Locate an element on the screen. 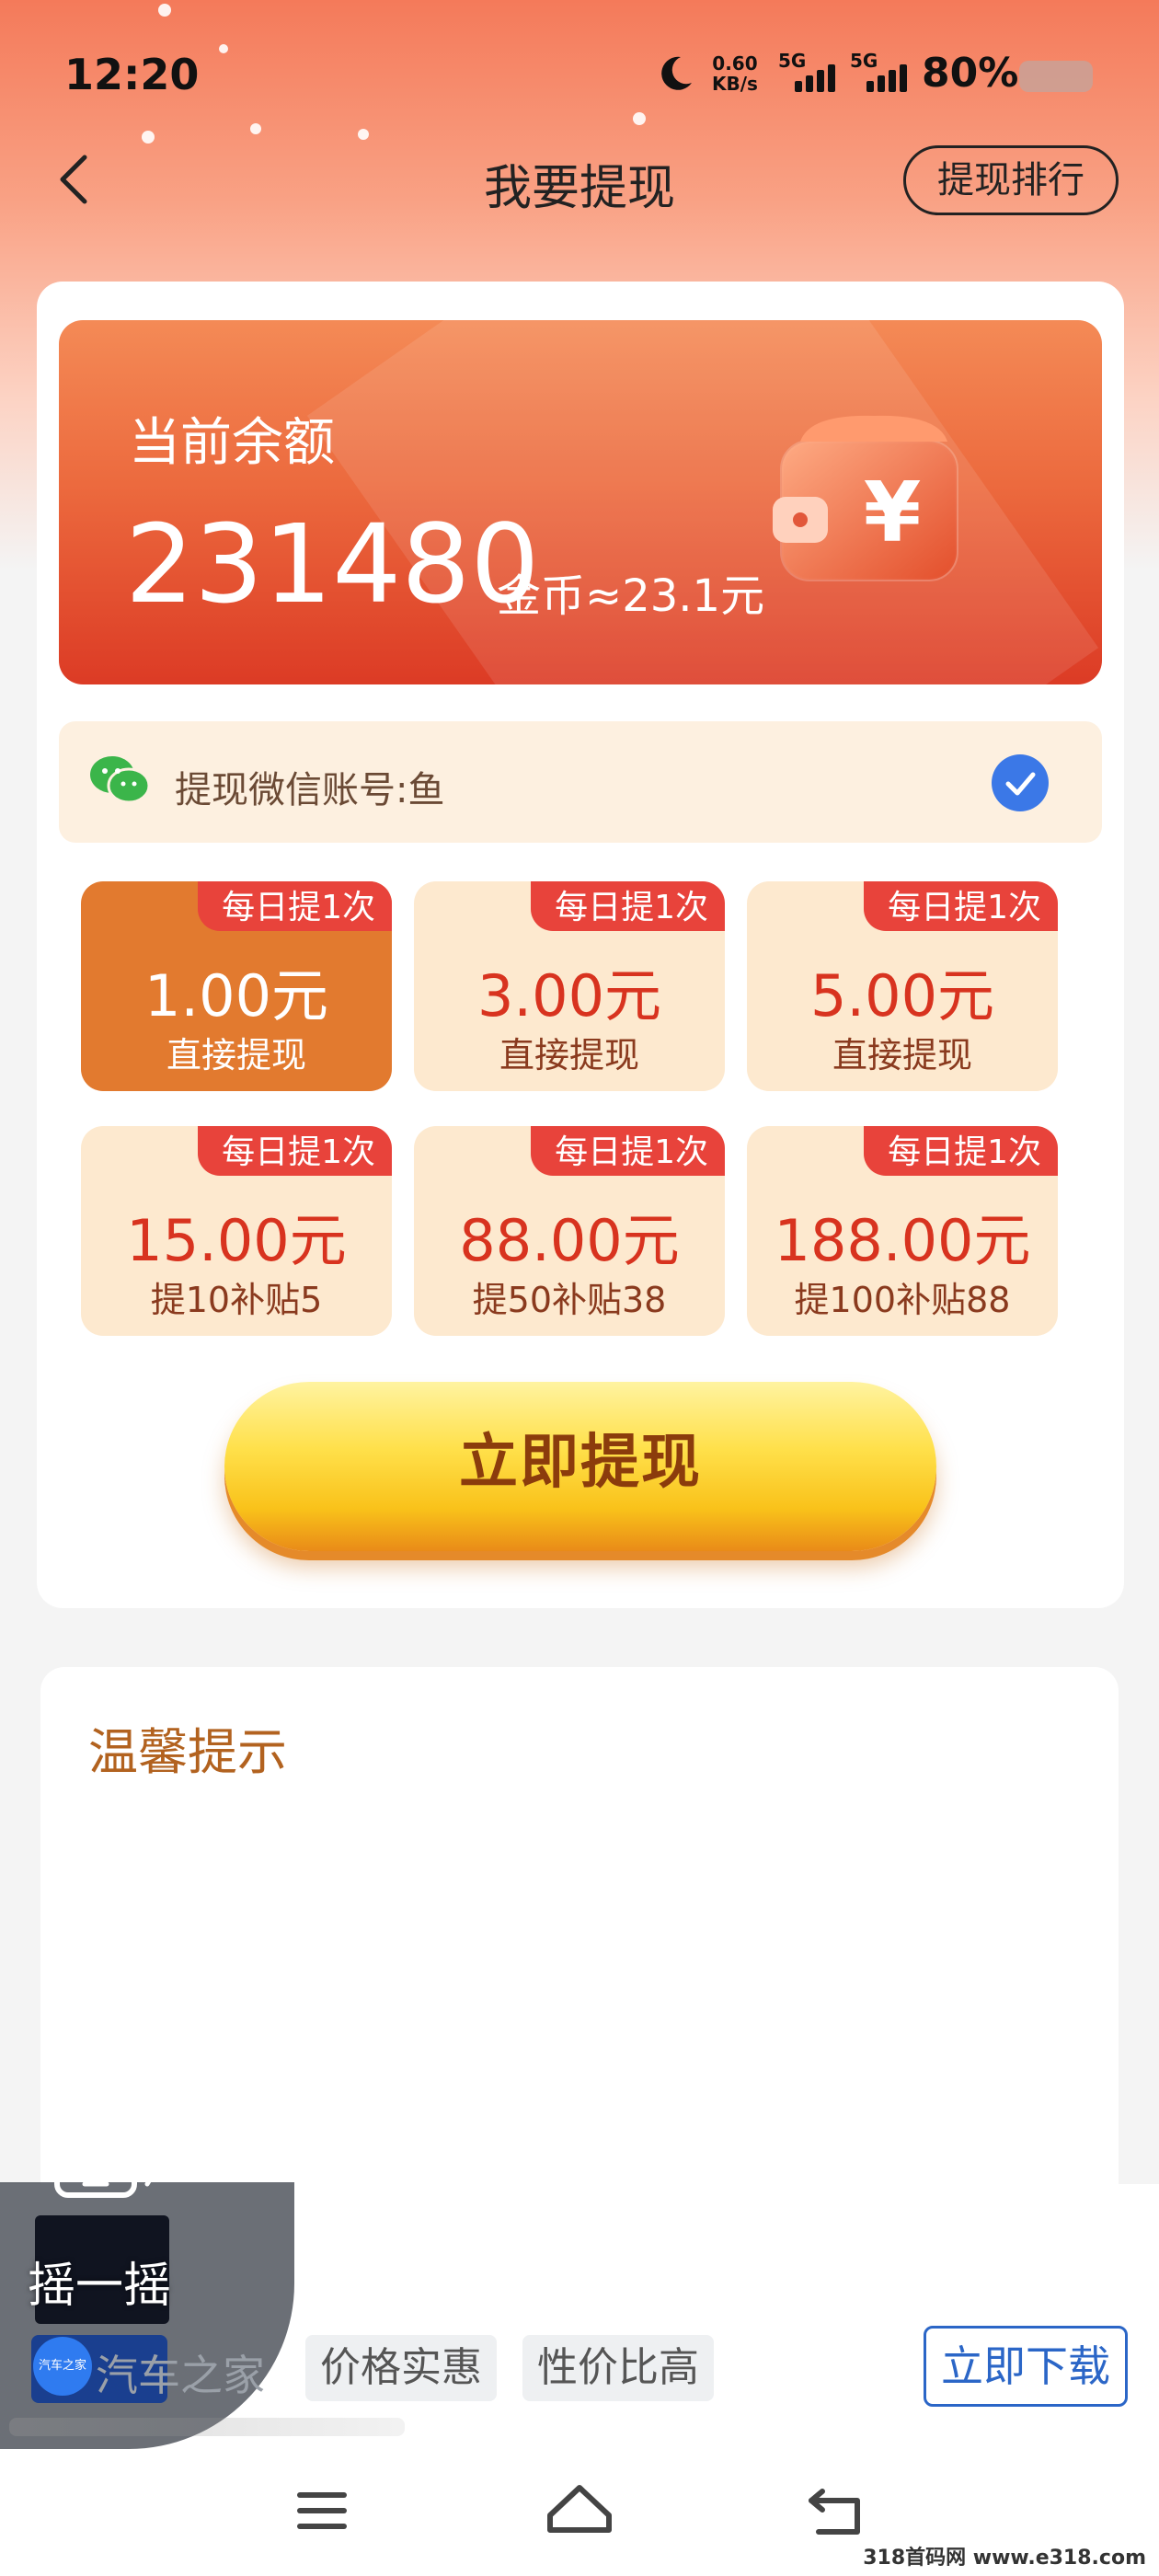 The image size is (1159, 2576). amount-option: 每日提1次 3.00元 直接提现 is located at coordinates (569, 986).